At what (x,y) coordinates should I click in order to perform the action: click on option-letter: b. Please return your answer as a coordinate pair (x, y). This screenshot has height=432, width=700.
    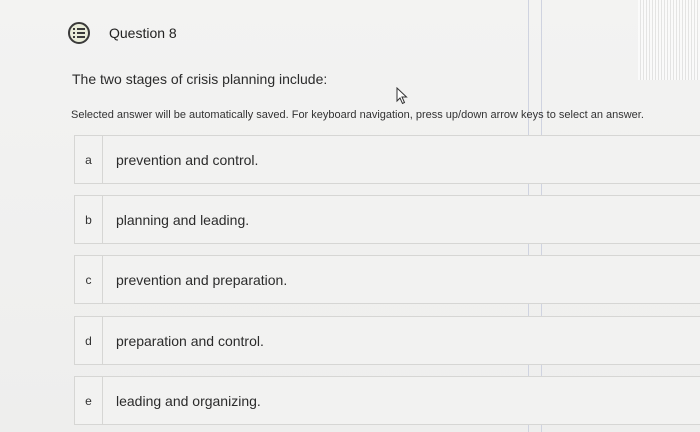
    Looking at the image, I should click on (89, 219).